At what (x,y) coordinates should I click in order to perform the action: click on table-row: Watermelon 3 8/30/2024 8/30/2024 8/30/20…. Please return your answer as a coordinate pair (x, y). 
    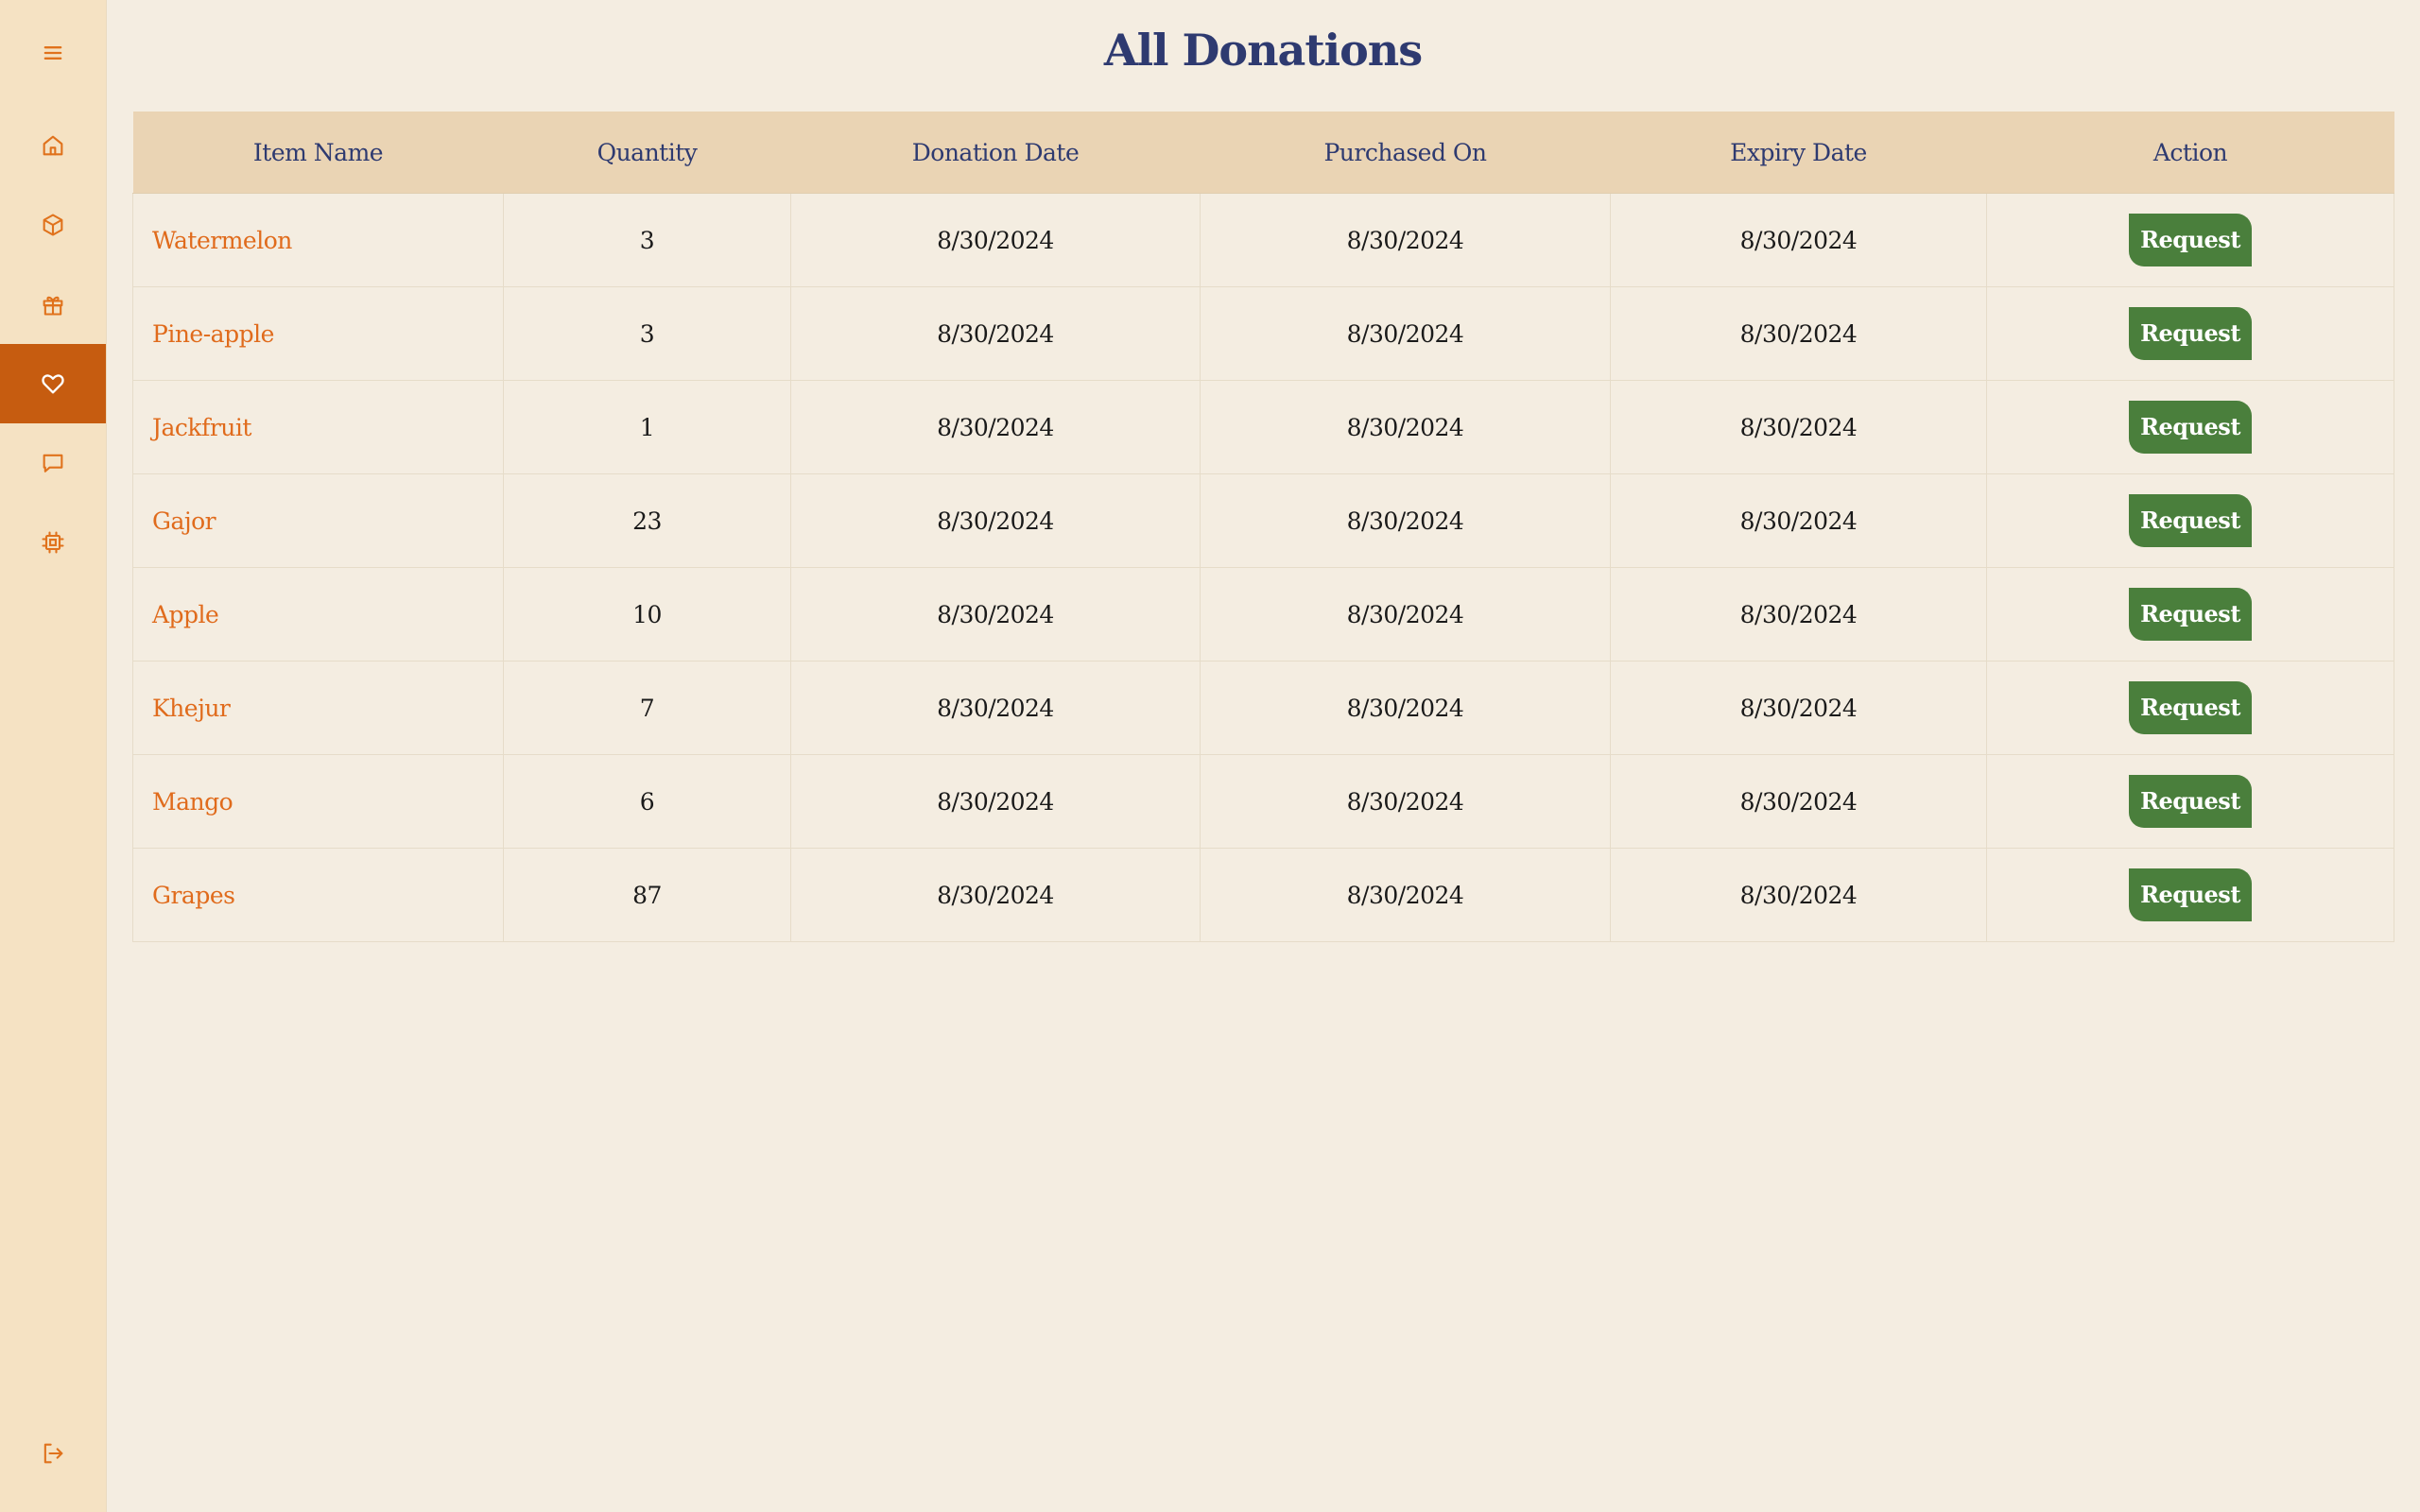
    Looking at the image, I should click on (1263, 240).